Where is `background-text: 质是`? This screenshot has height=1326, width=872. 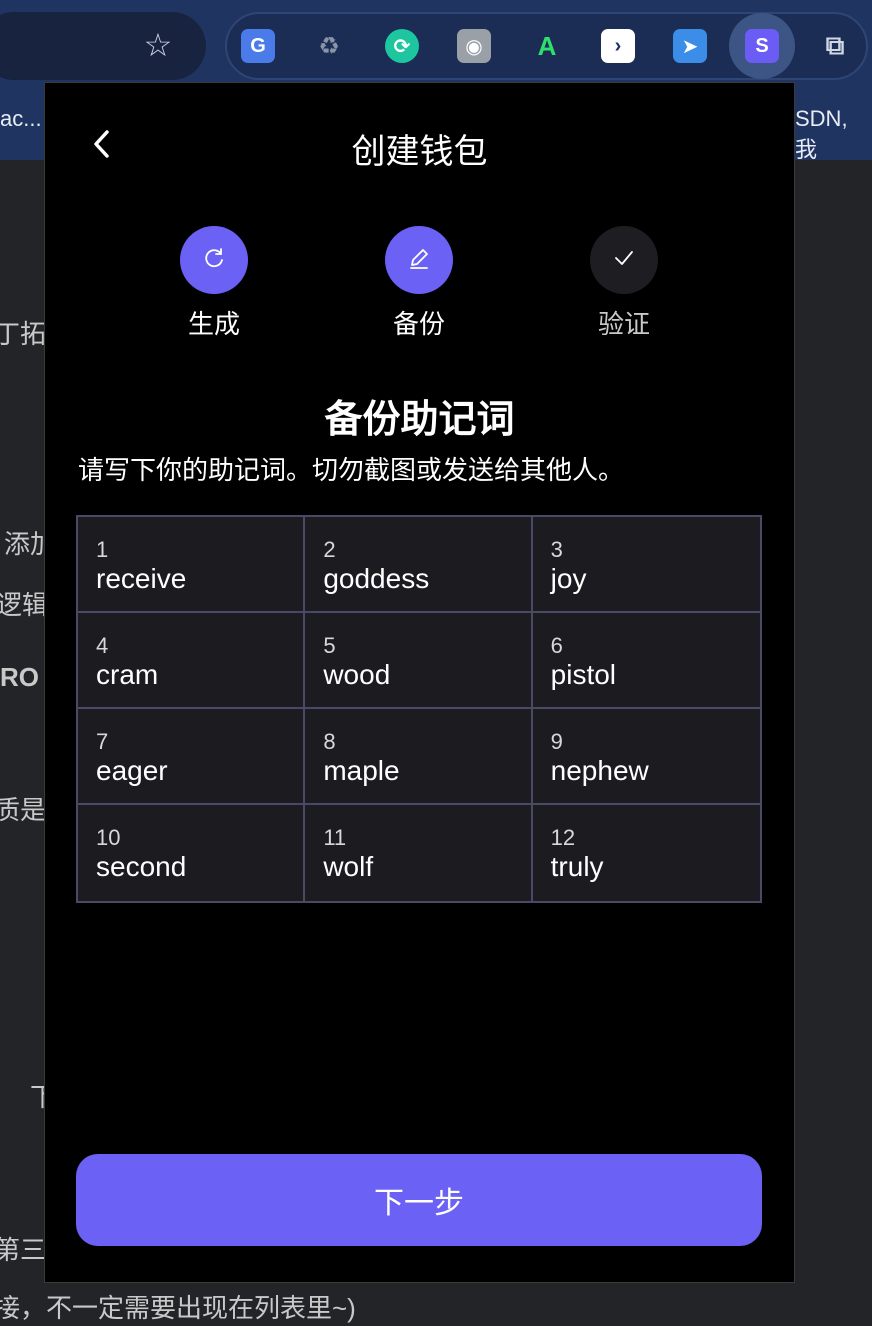
background-text: 质是 is located at coordinates (23, 810).